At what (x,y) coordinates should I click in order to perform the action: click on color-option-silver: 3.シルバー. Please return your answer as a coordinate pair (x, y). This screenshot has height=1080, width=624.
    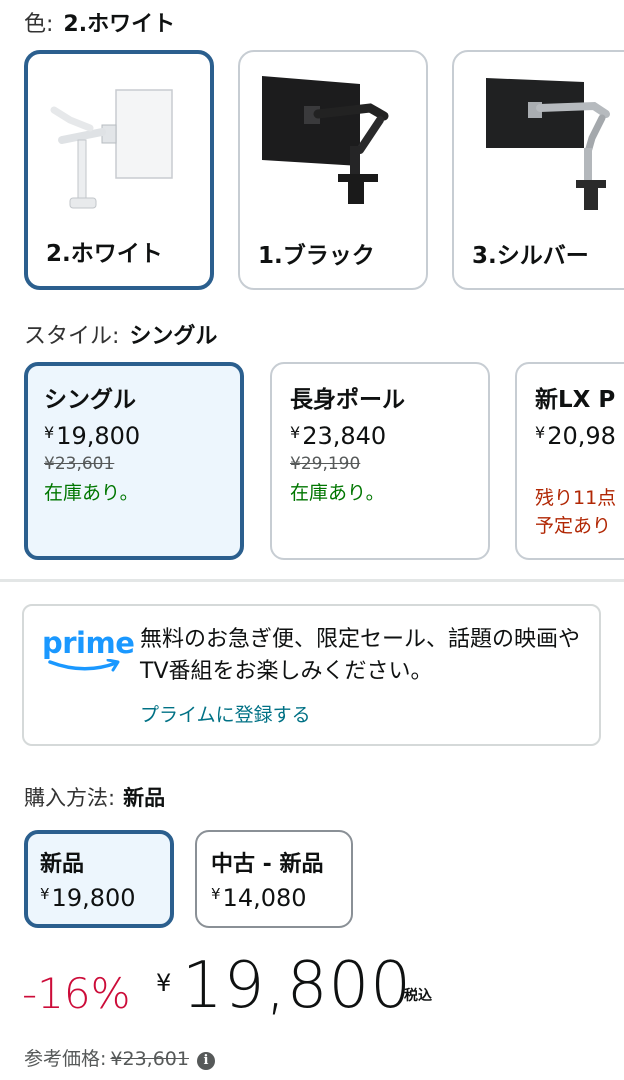
    Looking at the image, I should click on (538, 170).